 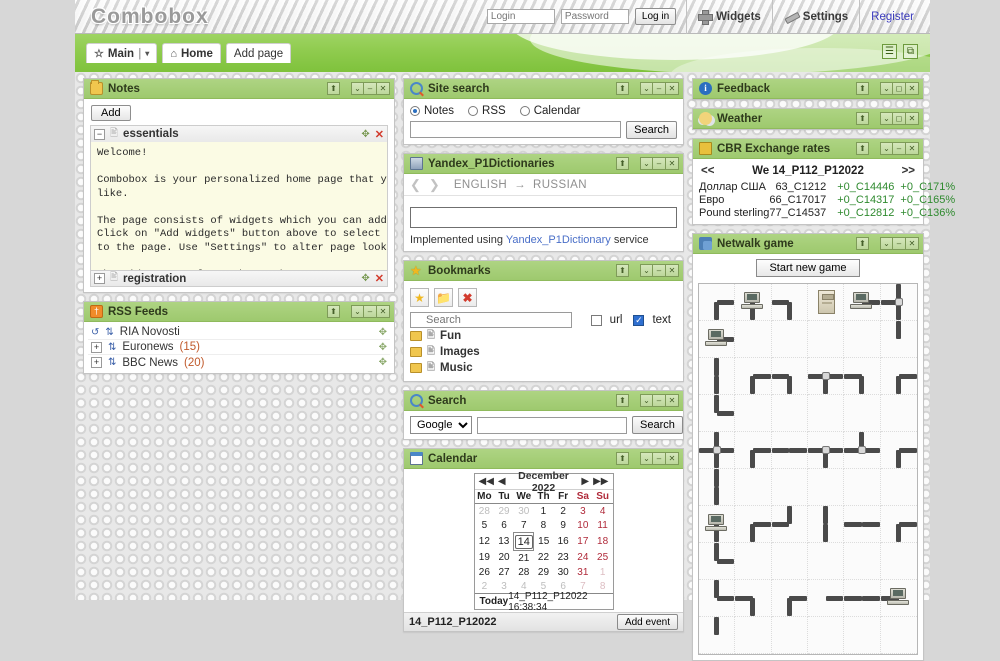 What do you see at coordinates (383, 332) in the screenshot?
I see `move-icon: ✥` at bounding box center [383, 332].